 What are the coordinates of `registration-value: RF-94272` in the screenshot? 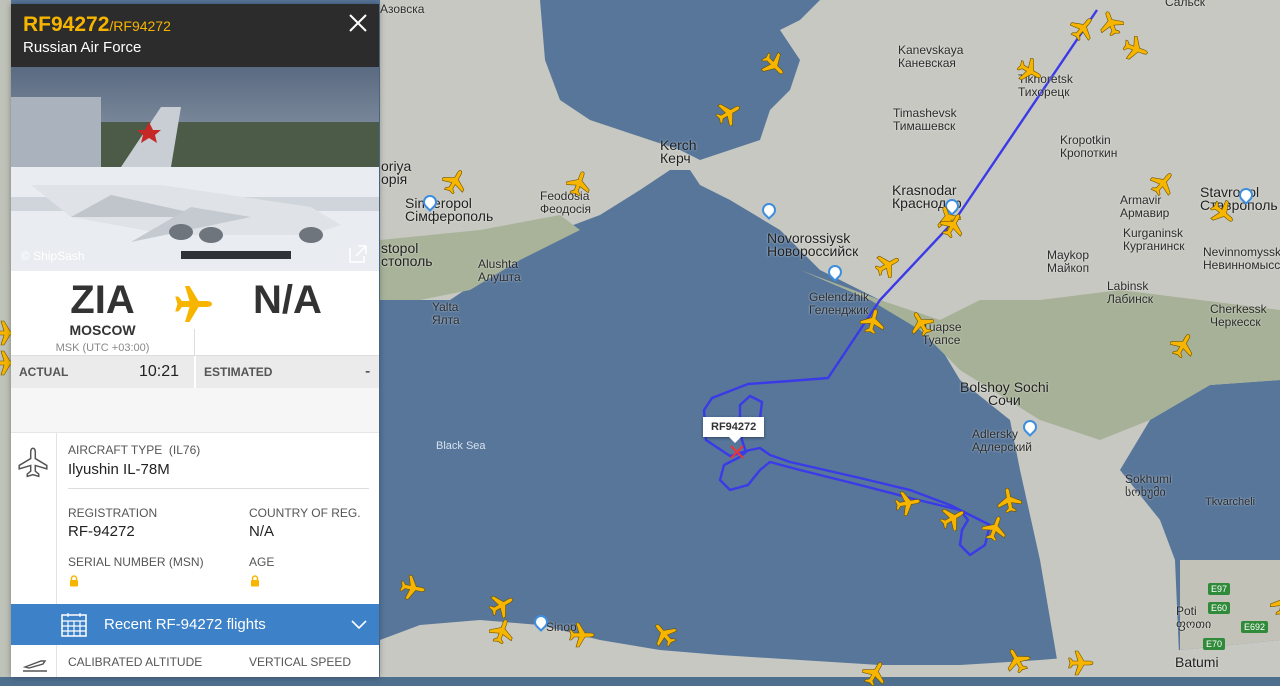 It's located at (101, 531).